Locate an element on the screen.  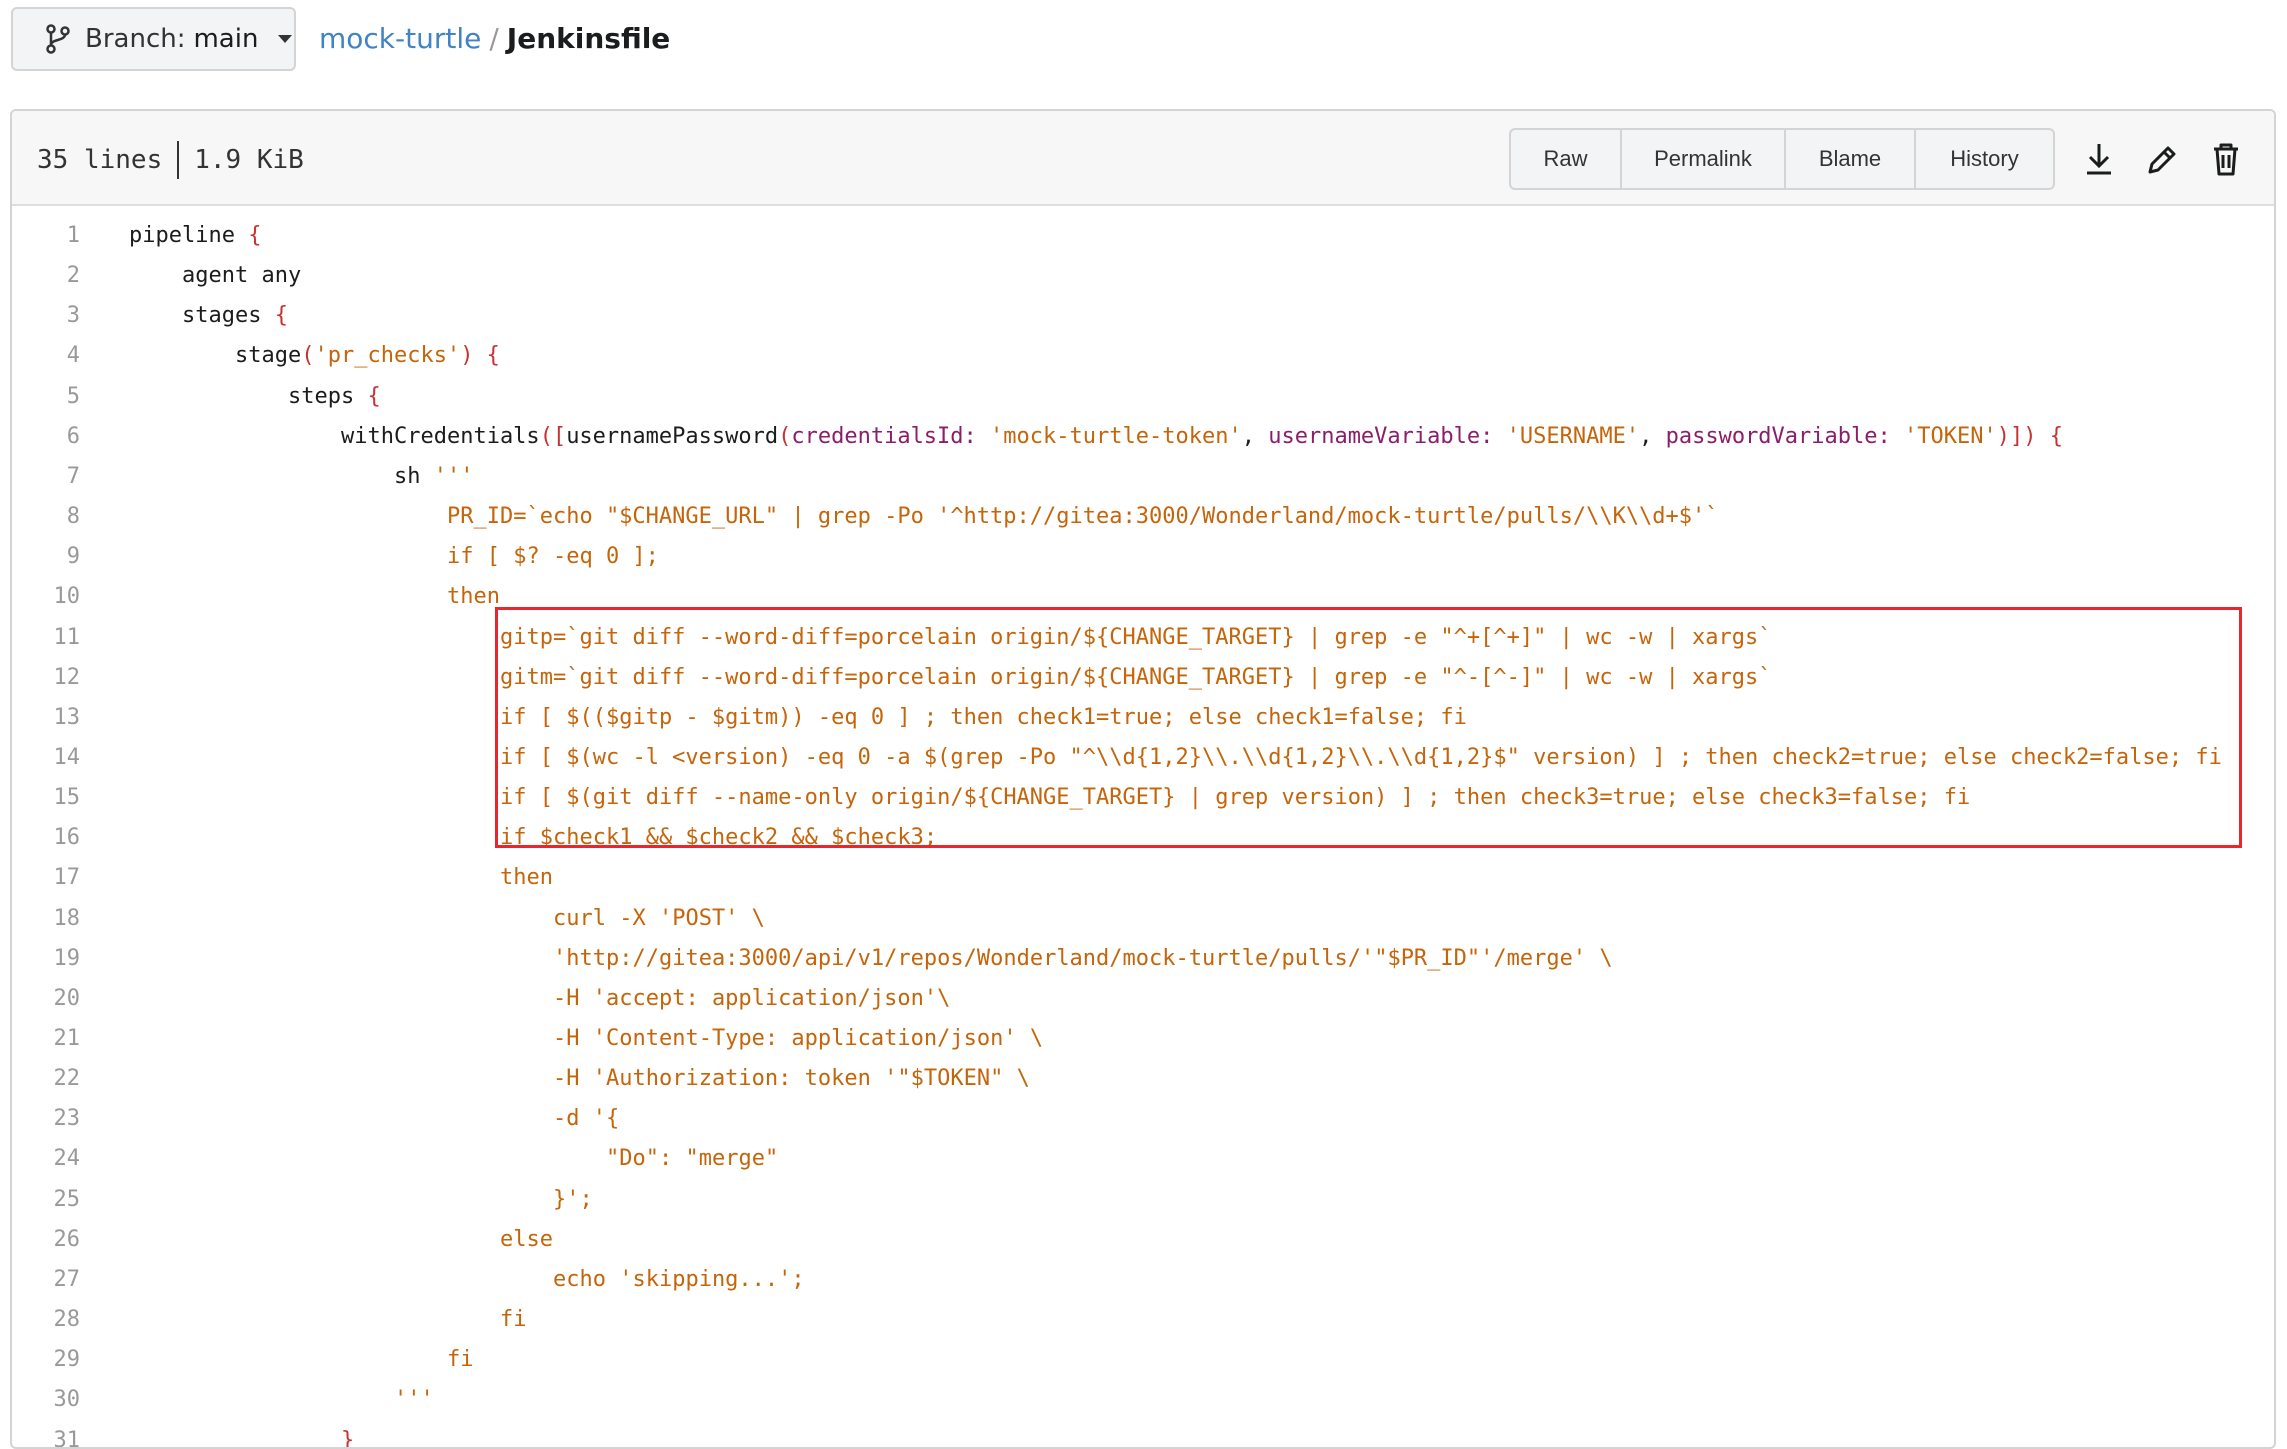
line-code: -H 'accept: application/json'\ is located at coordinates (751, 999).